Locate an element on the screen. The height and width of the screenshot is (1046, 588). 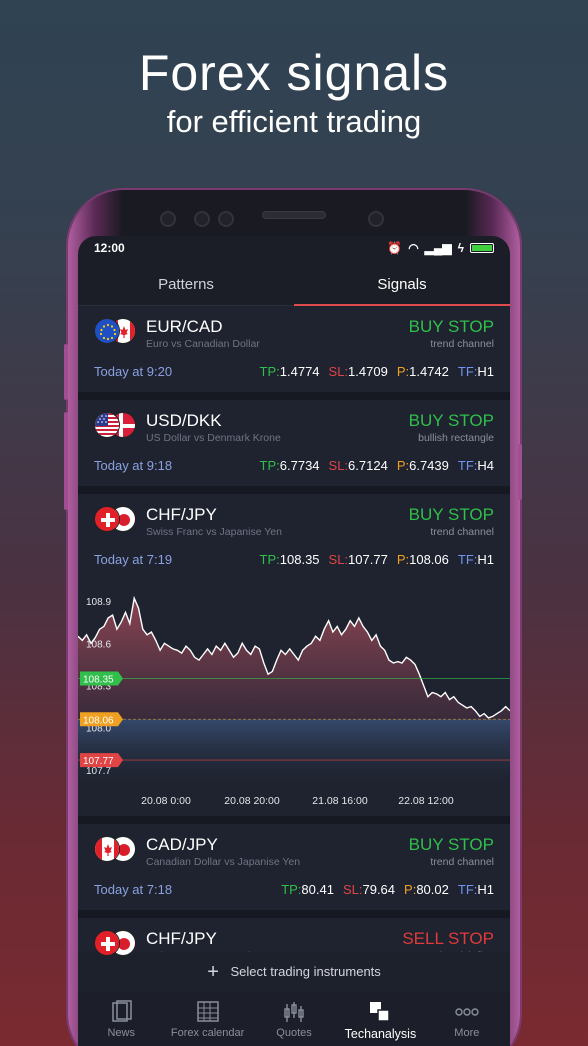
techanalysis-icon is located at coordinates (380, 1012).